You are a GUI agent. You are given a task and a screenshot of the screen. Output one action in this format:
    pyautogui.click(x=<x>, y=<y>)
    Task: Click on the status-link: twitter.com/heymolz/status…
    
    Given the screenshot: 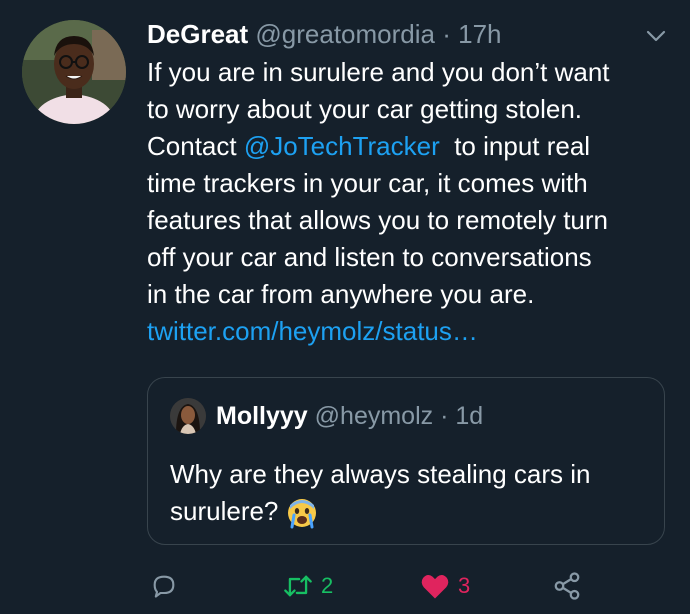 What is the action you would take?
    pyautogui.click(x=407, y=331)
    